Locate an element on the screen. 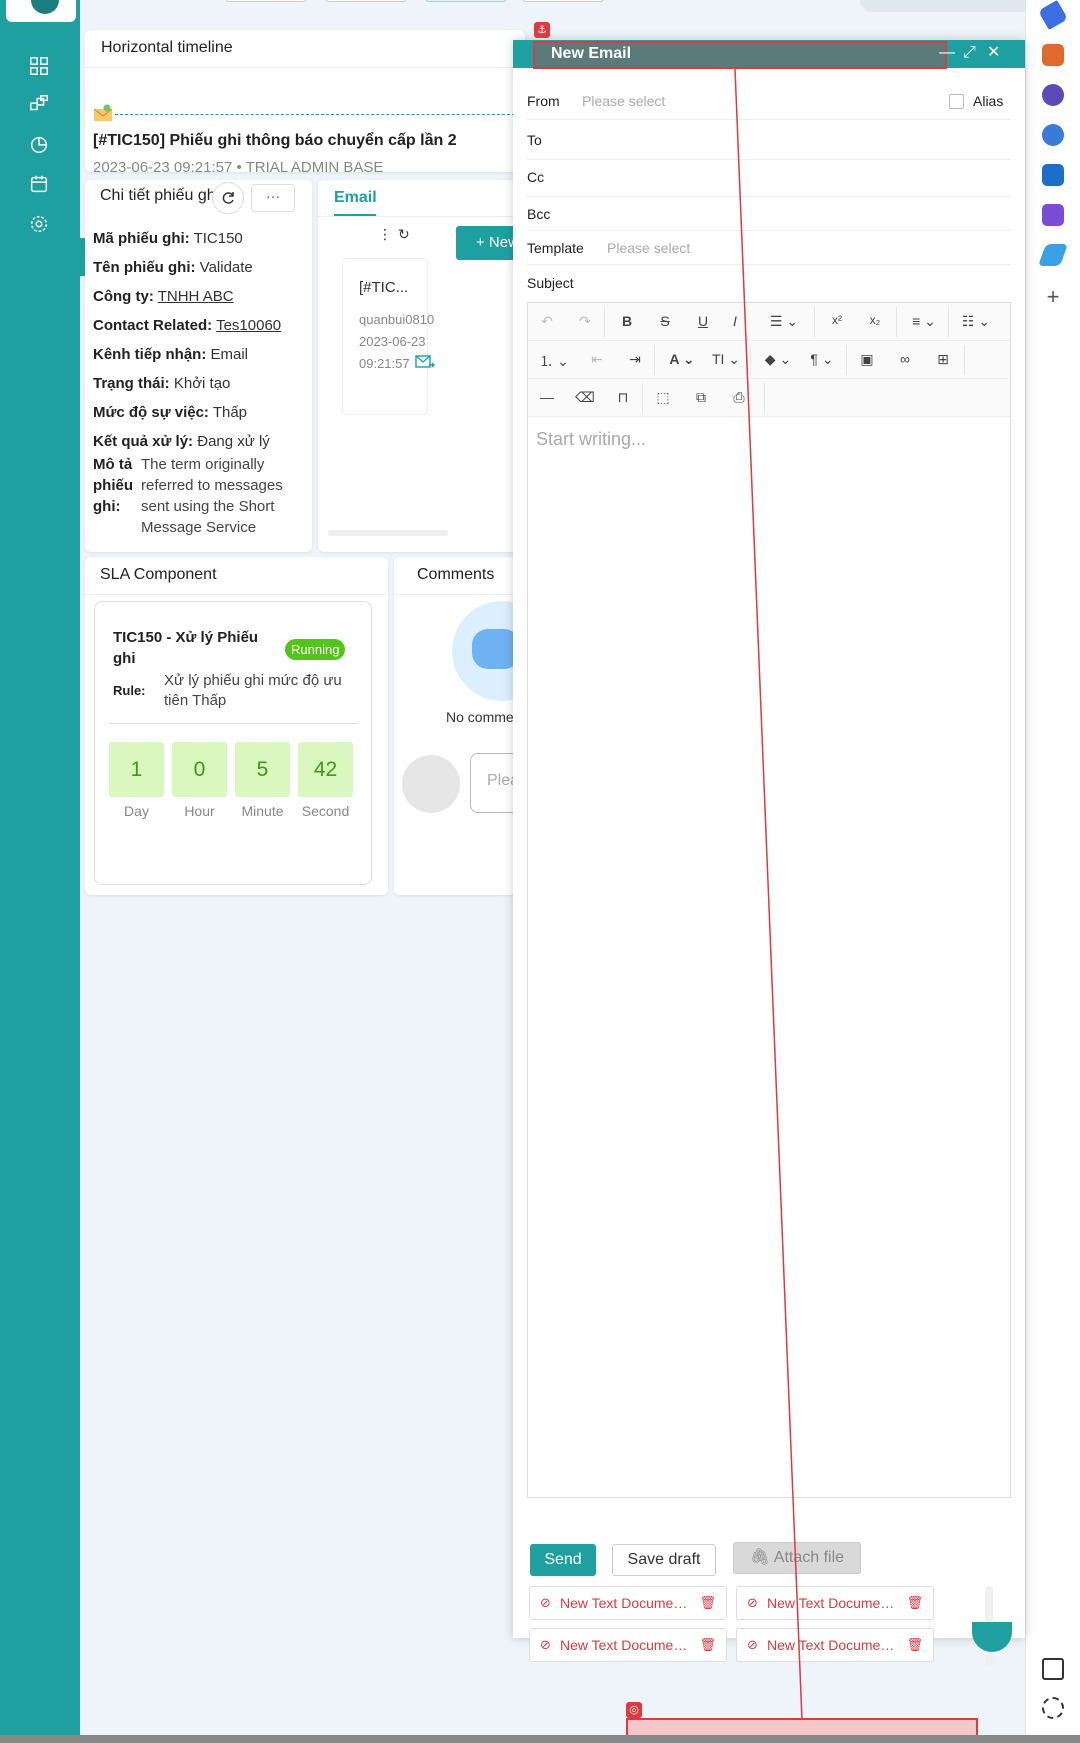  outdent-icon: ⇤ is located at coordinates (597, 359).